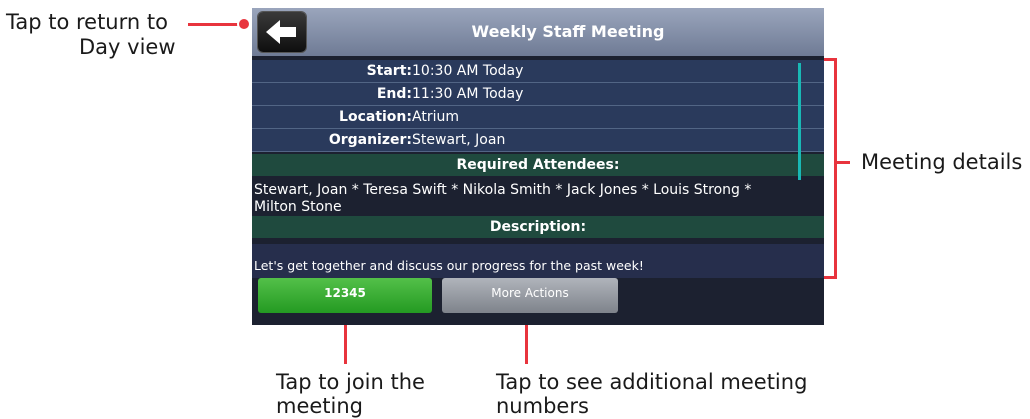 The height and width of the screenshot is (419, 1030). What do you see at coordinates (542, 406) in the screenshot?
I see `callout-more-line2: numbers` at bounding box center [542, 406].